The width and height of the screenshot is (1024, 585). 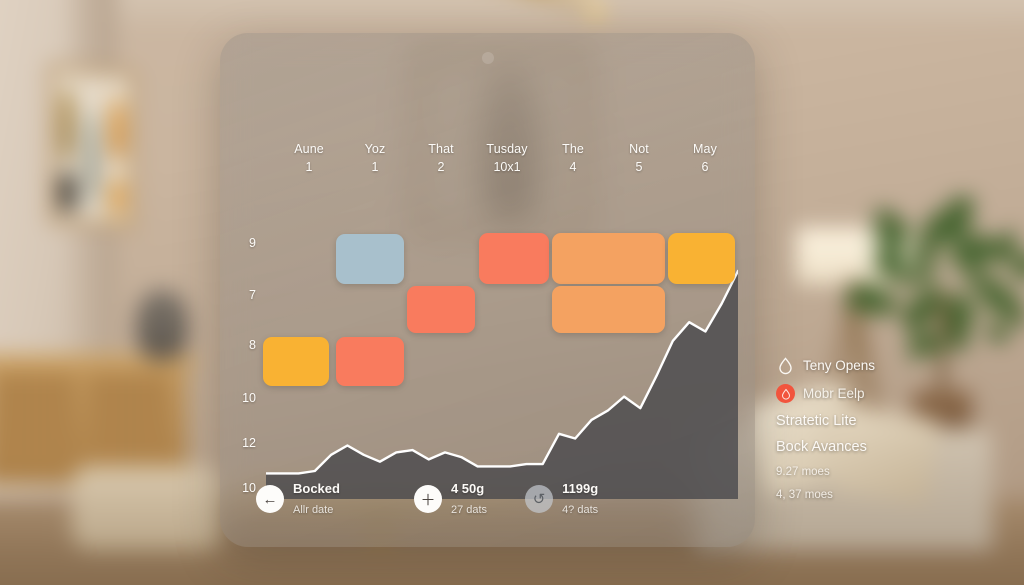 What do you see at coordinates (816, 421) in the screenshot?
I see `right-headline-1: Stratetic Lite` at bounding box center [816, 421].